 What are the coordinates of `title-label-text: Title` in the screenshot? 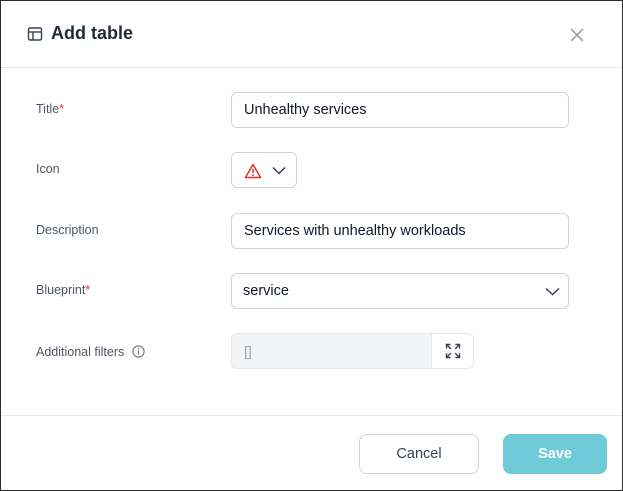 It's located at (48, 109).